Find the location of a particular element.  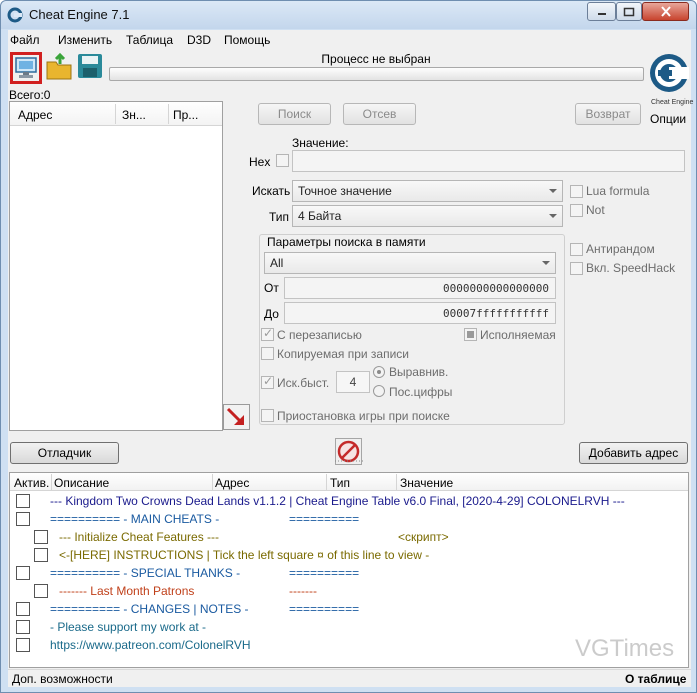

add-to-table-button is located at coordinates (236, 417).